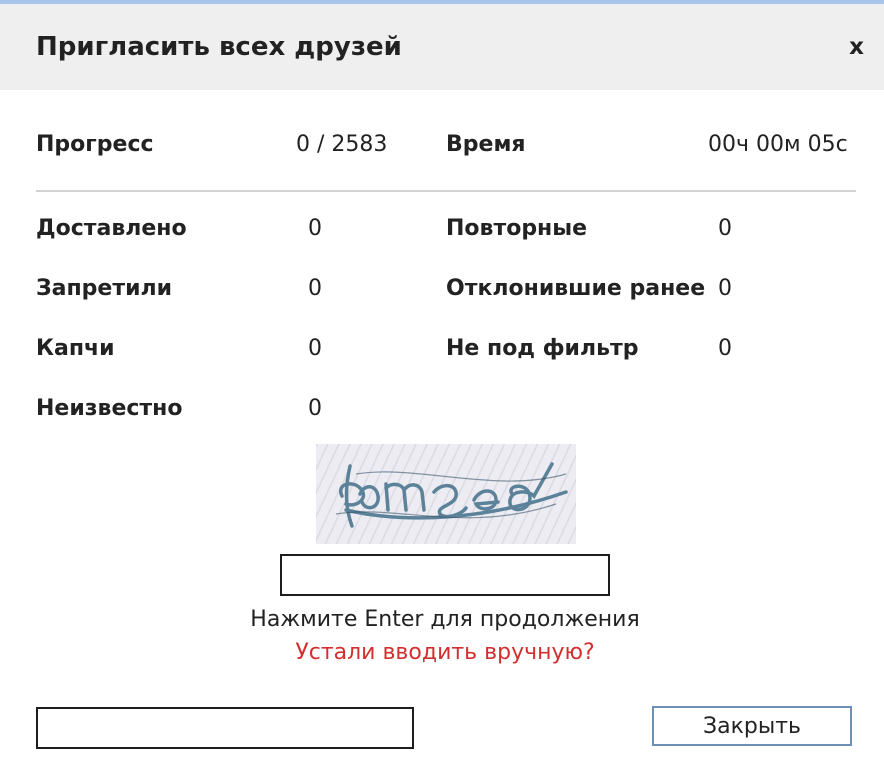 The image size is (884, 782). Describe the element at coordinates (342, 144) in the screenshot. I see `progress-value: 0 / 2583` at that location.